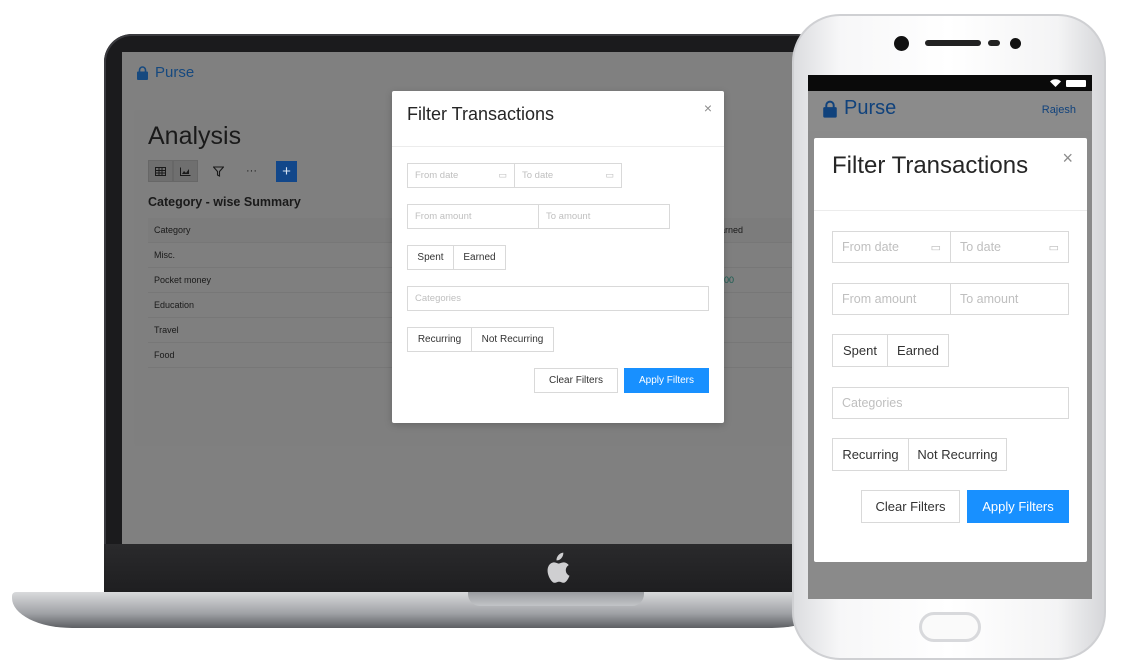 The image size is (1123, 671). Describe the element at coordinates (224, 202) in the screenshot. I see `summary-title: Category - wise Summary` at that location.